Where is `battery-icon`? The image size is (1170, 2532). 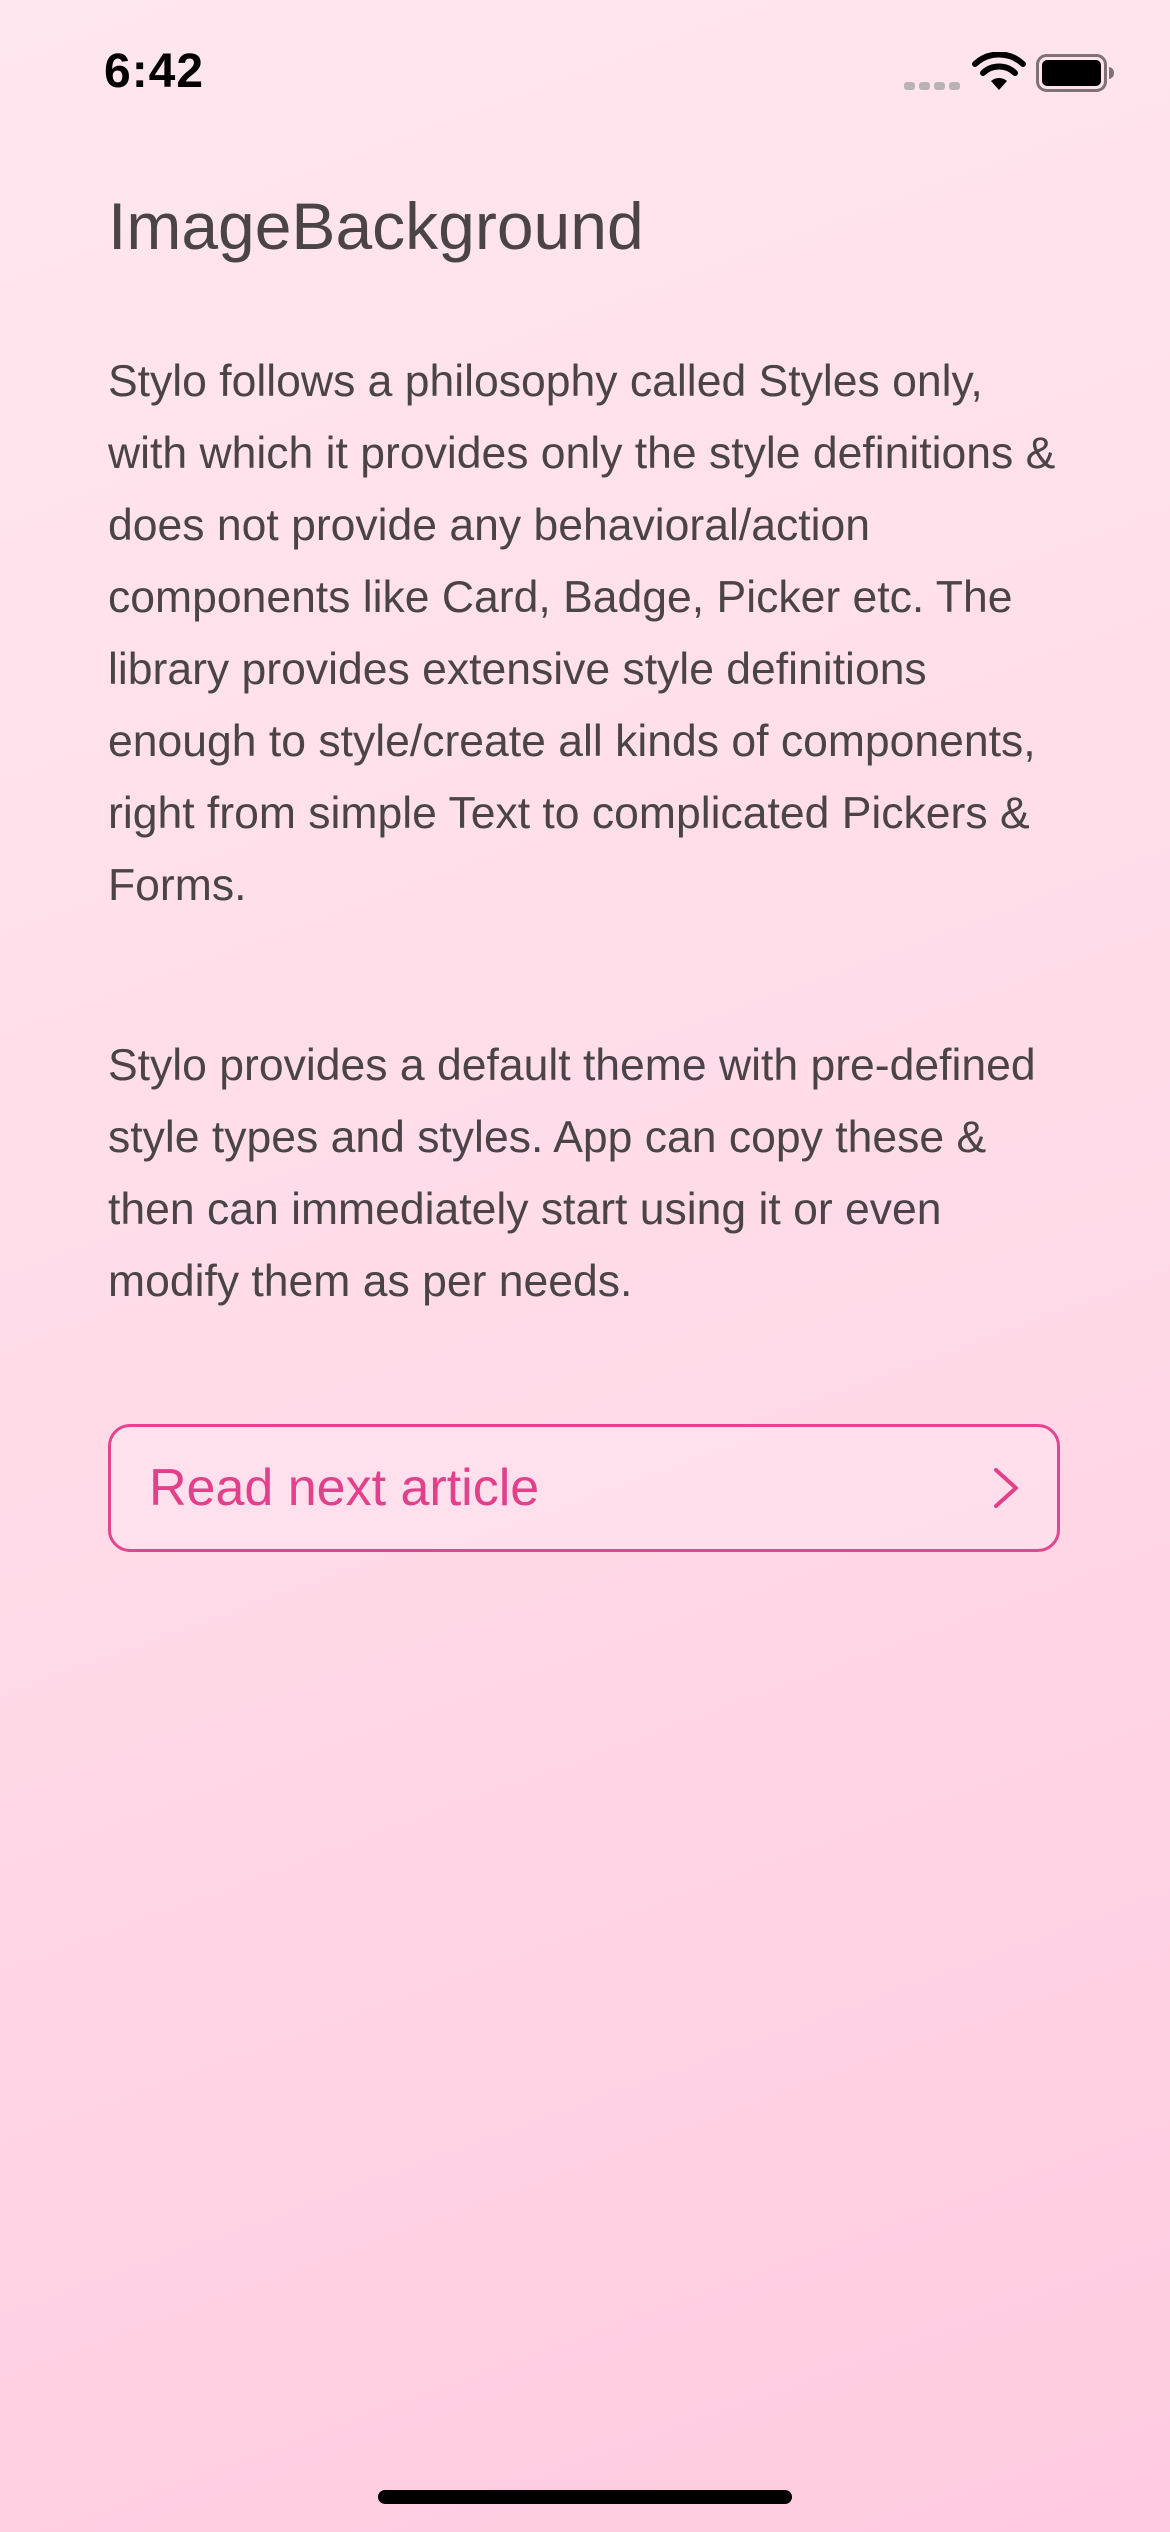
battery-icon is located at coordinates (1075, 73).